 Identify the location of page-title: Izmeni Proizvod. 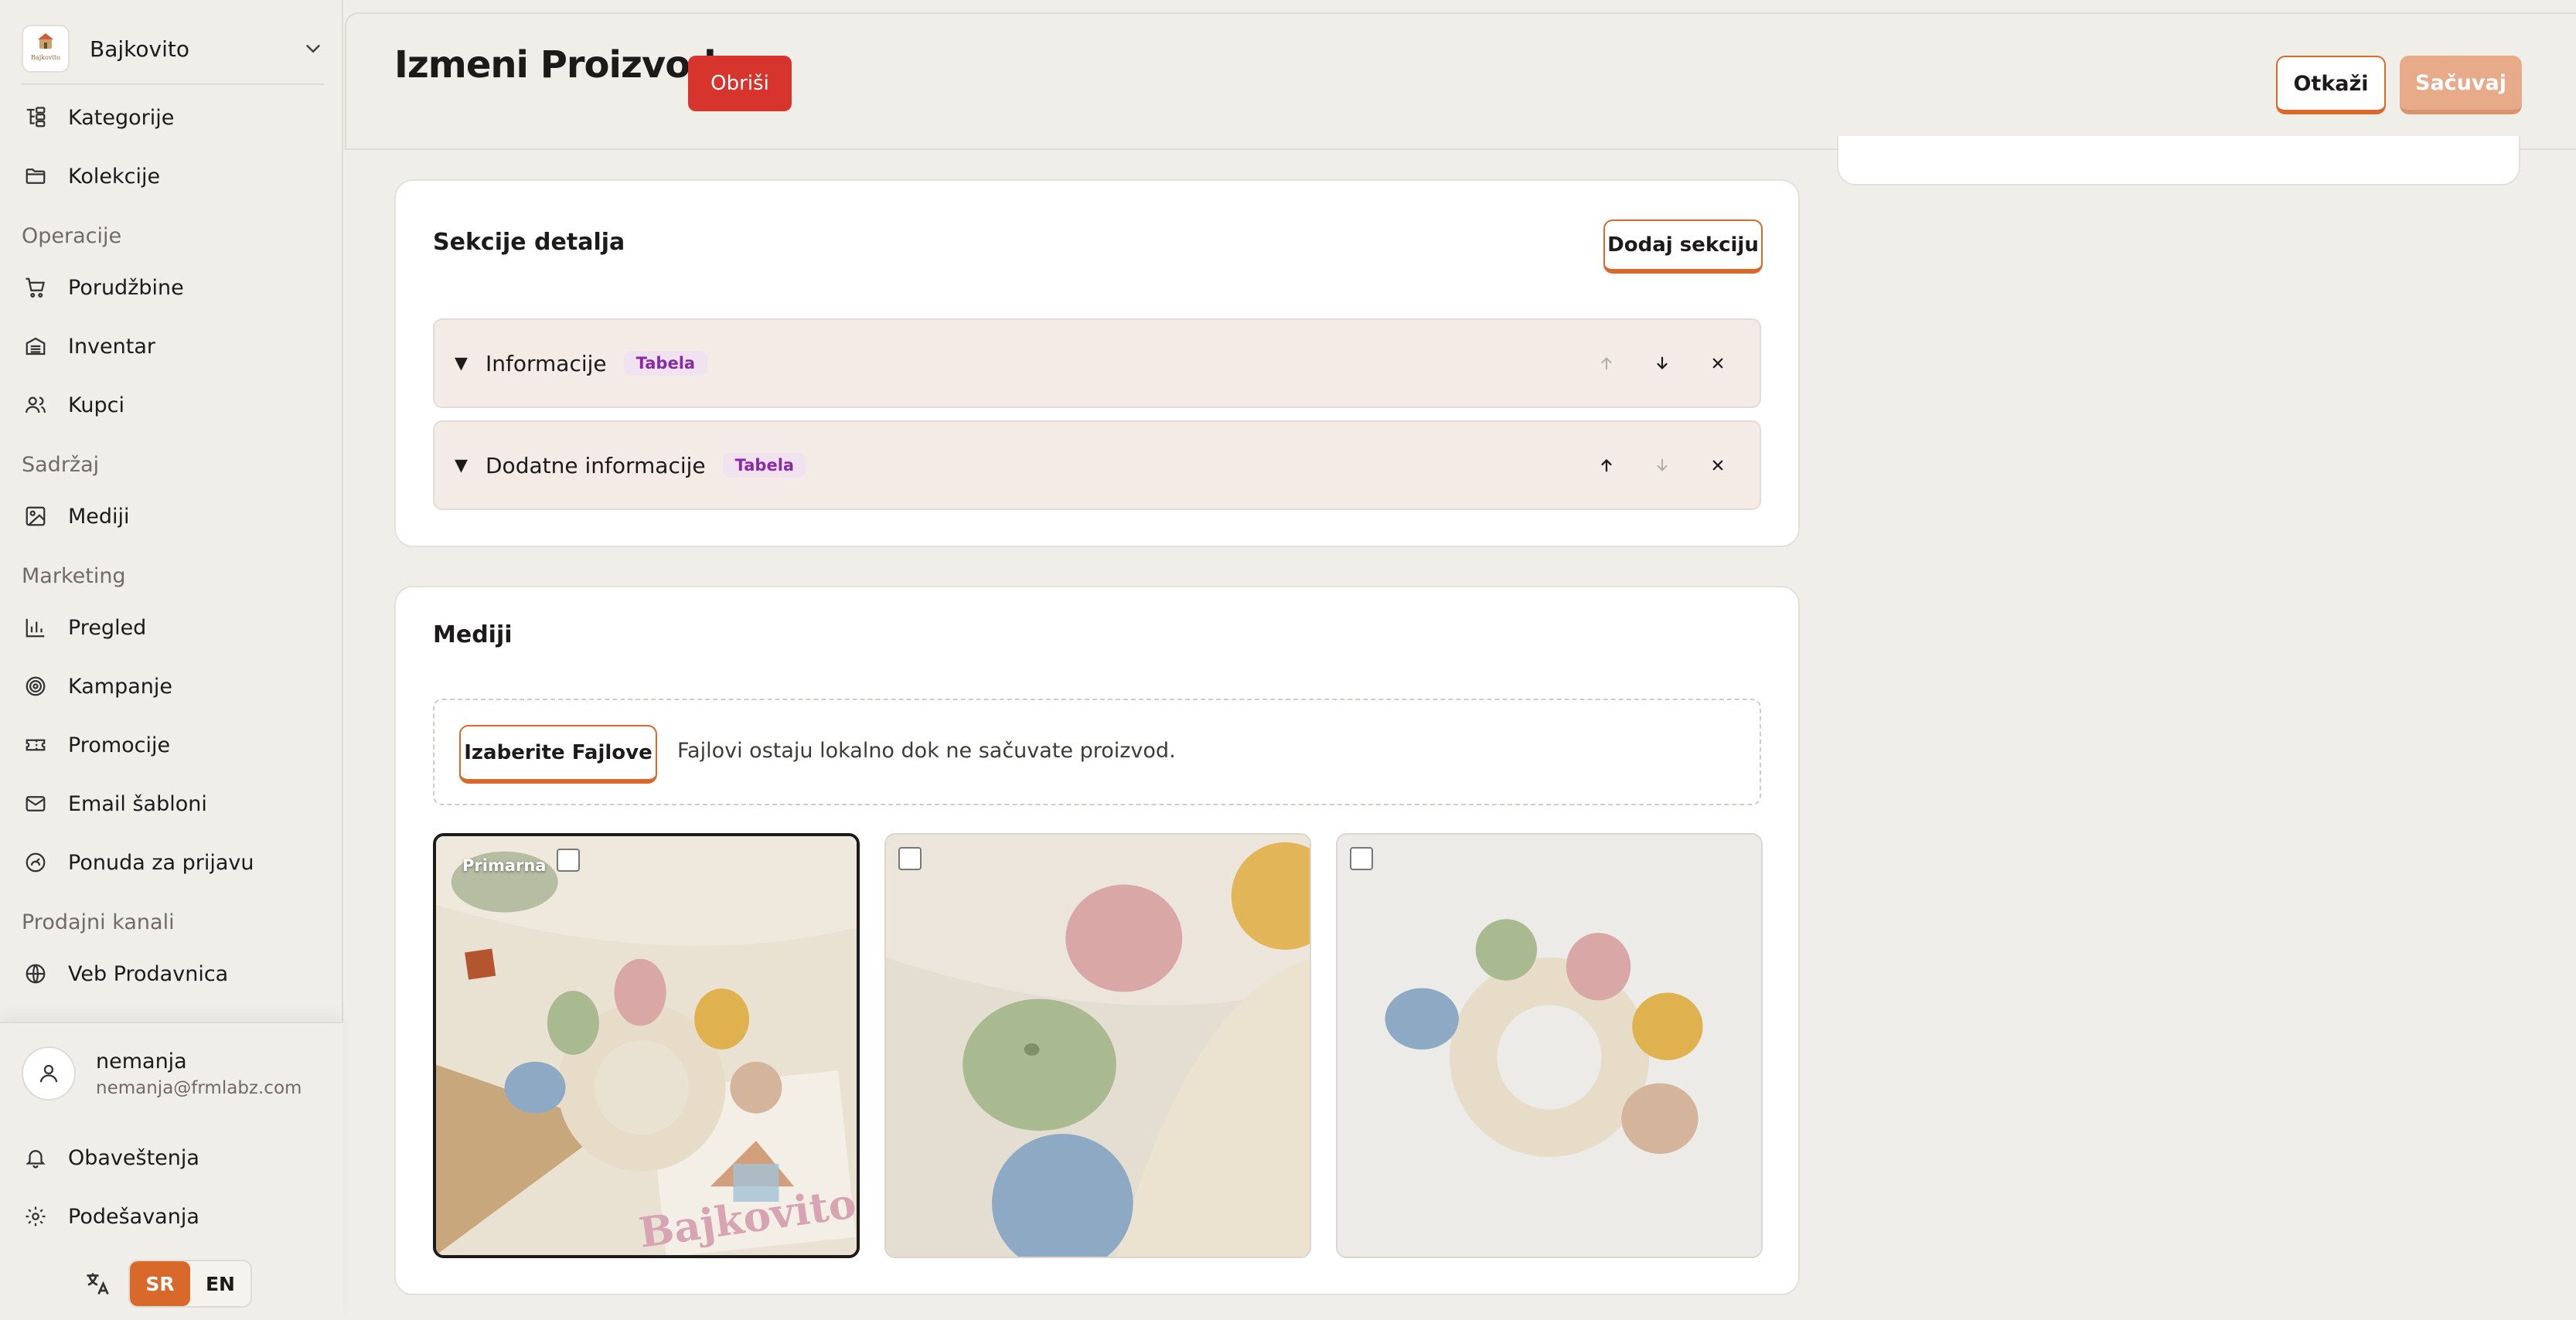
(555, 65).